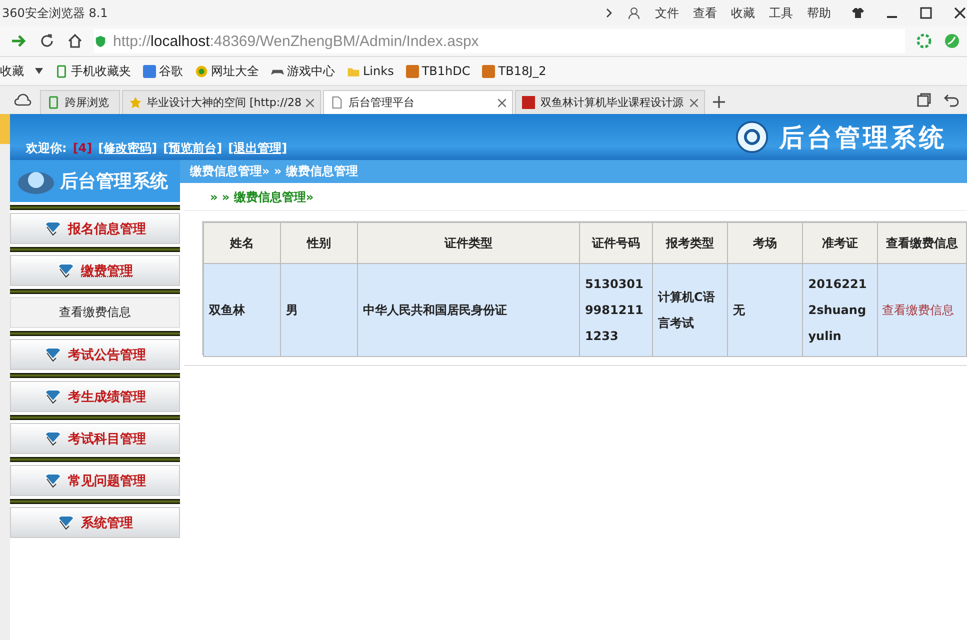  I want to click on page-icon, so click(337, 102).